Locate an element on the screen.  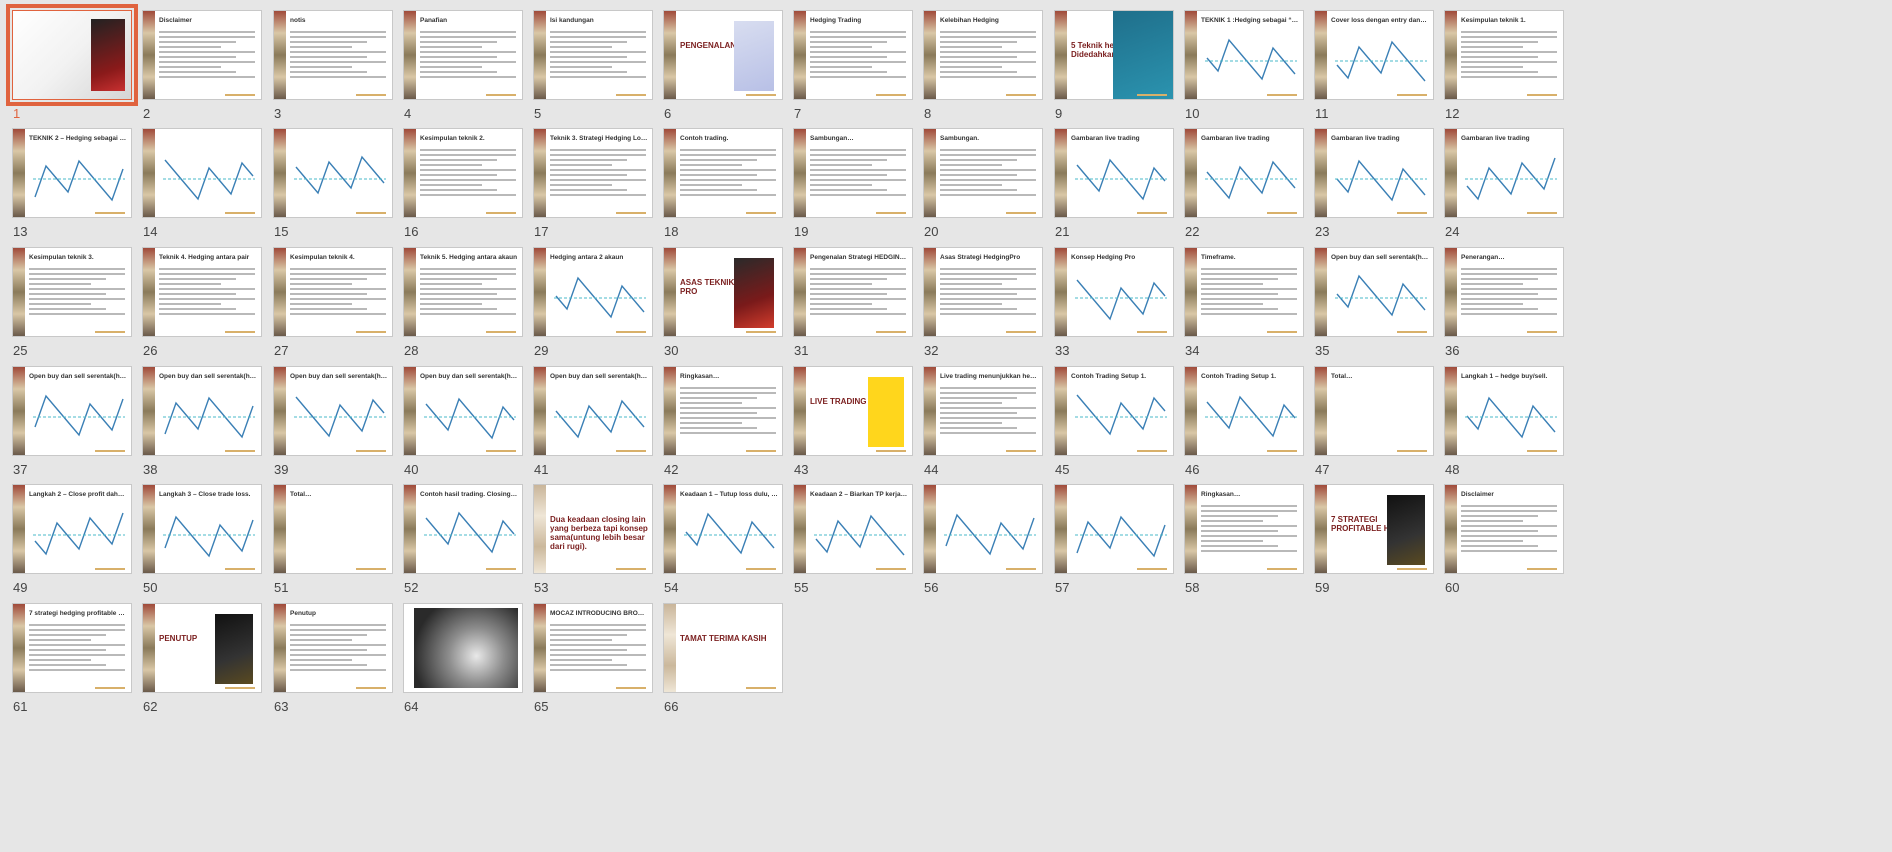
slide-thumbnail-cell: 56 is located at coordinates (987, 543).